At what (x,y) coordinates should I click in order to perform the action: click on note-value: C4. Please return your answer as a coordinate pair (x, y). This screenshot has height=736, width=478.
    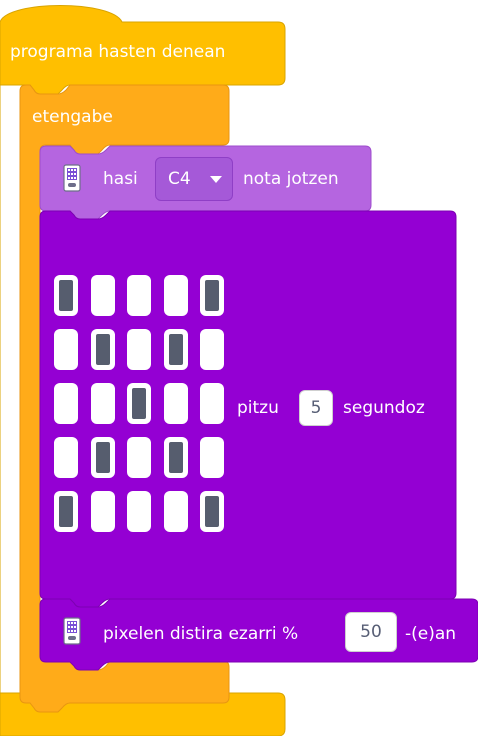
    Looking at the image, I should click on (179, 179).